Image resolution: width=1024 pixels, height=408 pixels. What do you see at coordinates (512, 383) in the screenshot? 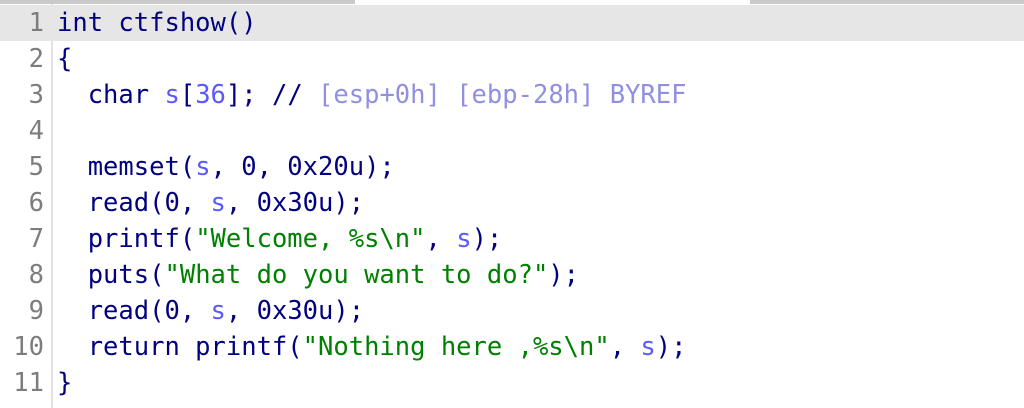
I see `code-line: 11}` at bounding box center [512, 383].